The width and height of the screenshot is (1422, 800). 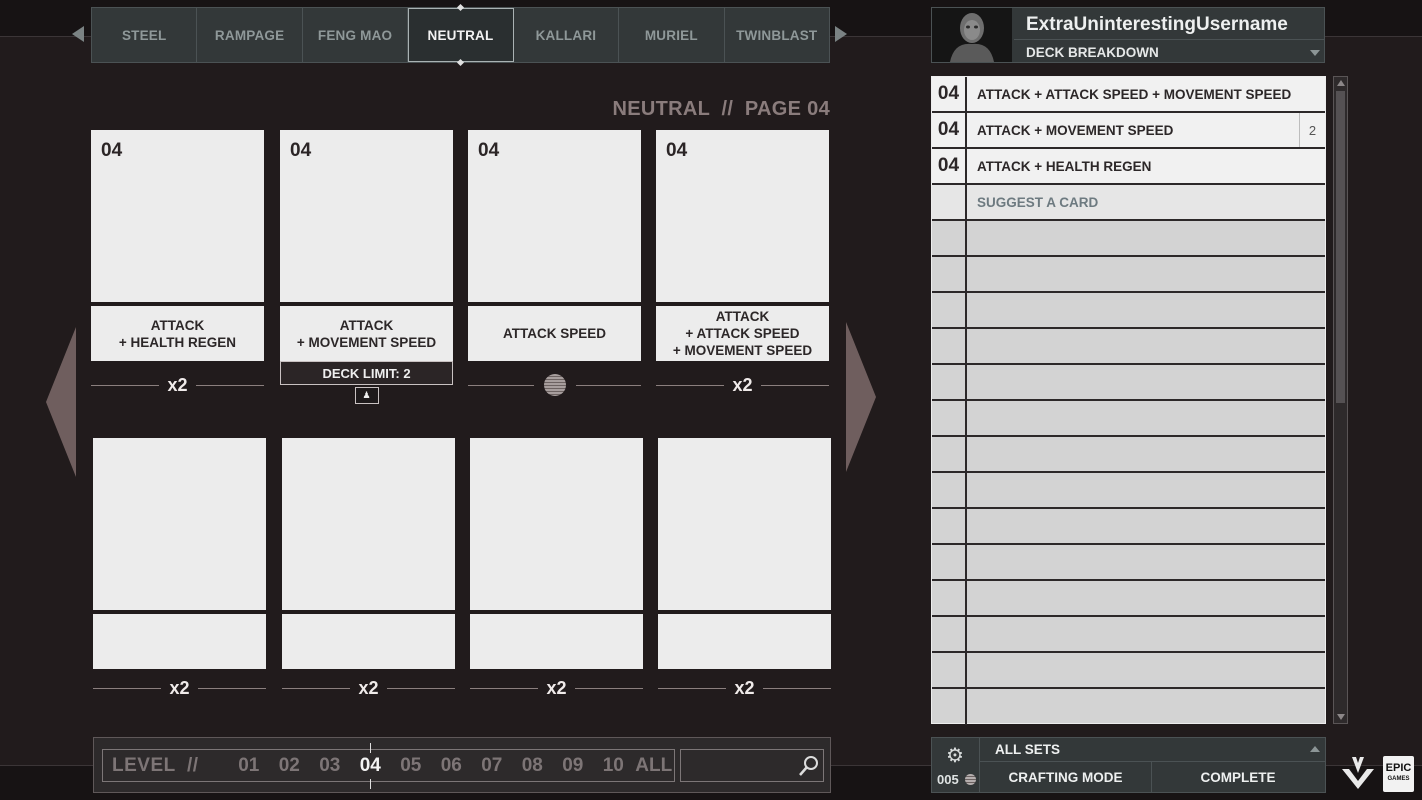 I want to click on deck-card-name: ATTACK + ATTACK SPEED + MOVEMENT SPEED, so click(x=1134, y=94).